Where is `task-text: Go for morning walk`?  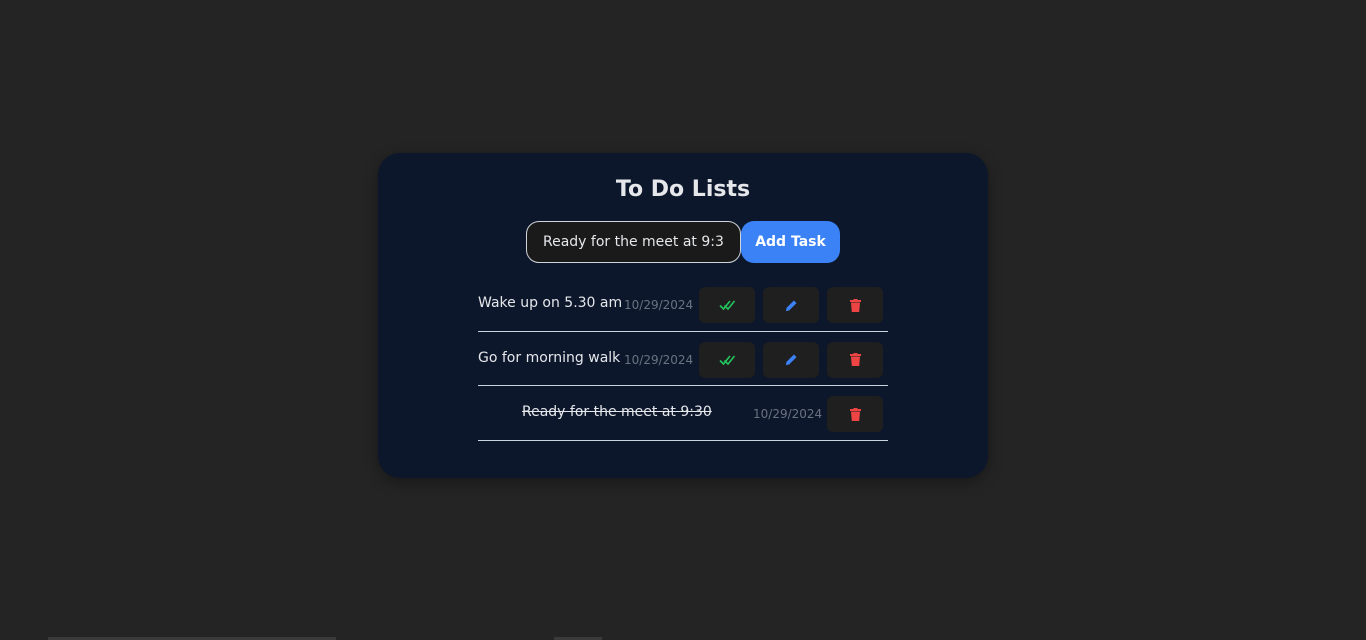
task-text: Go for morning walk is located at coordinates (549, 357).